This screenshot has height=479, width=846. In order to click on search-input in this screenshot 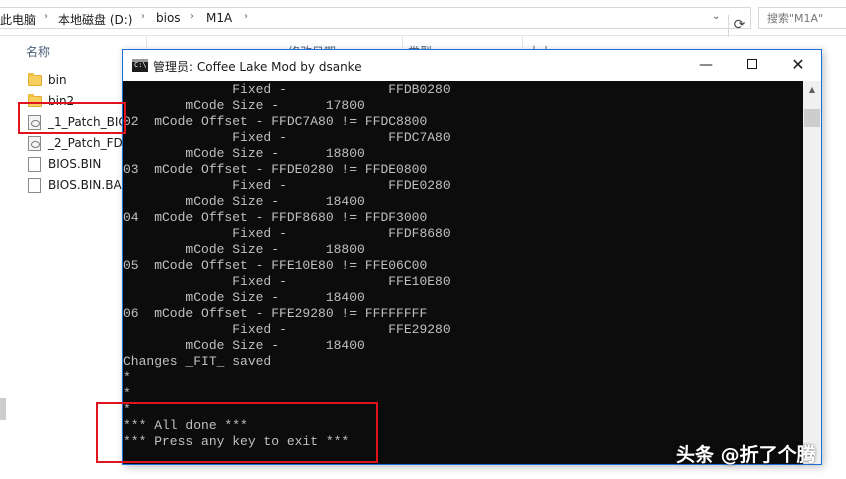, I will do `click(802, 18)`.